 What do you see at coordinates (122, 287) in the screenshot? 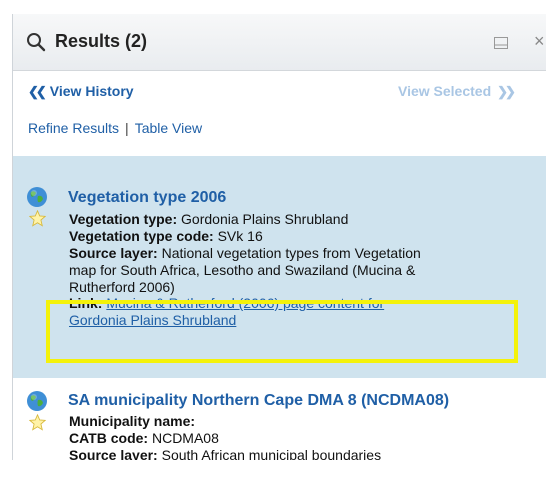
I see `source-layer-cont: Rutherford 2006)` at bounding box center [122, 287].